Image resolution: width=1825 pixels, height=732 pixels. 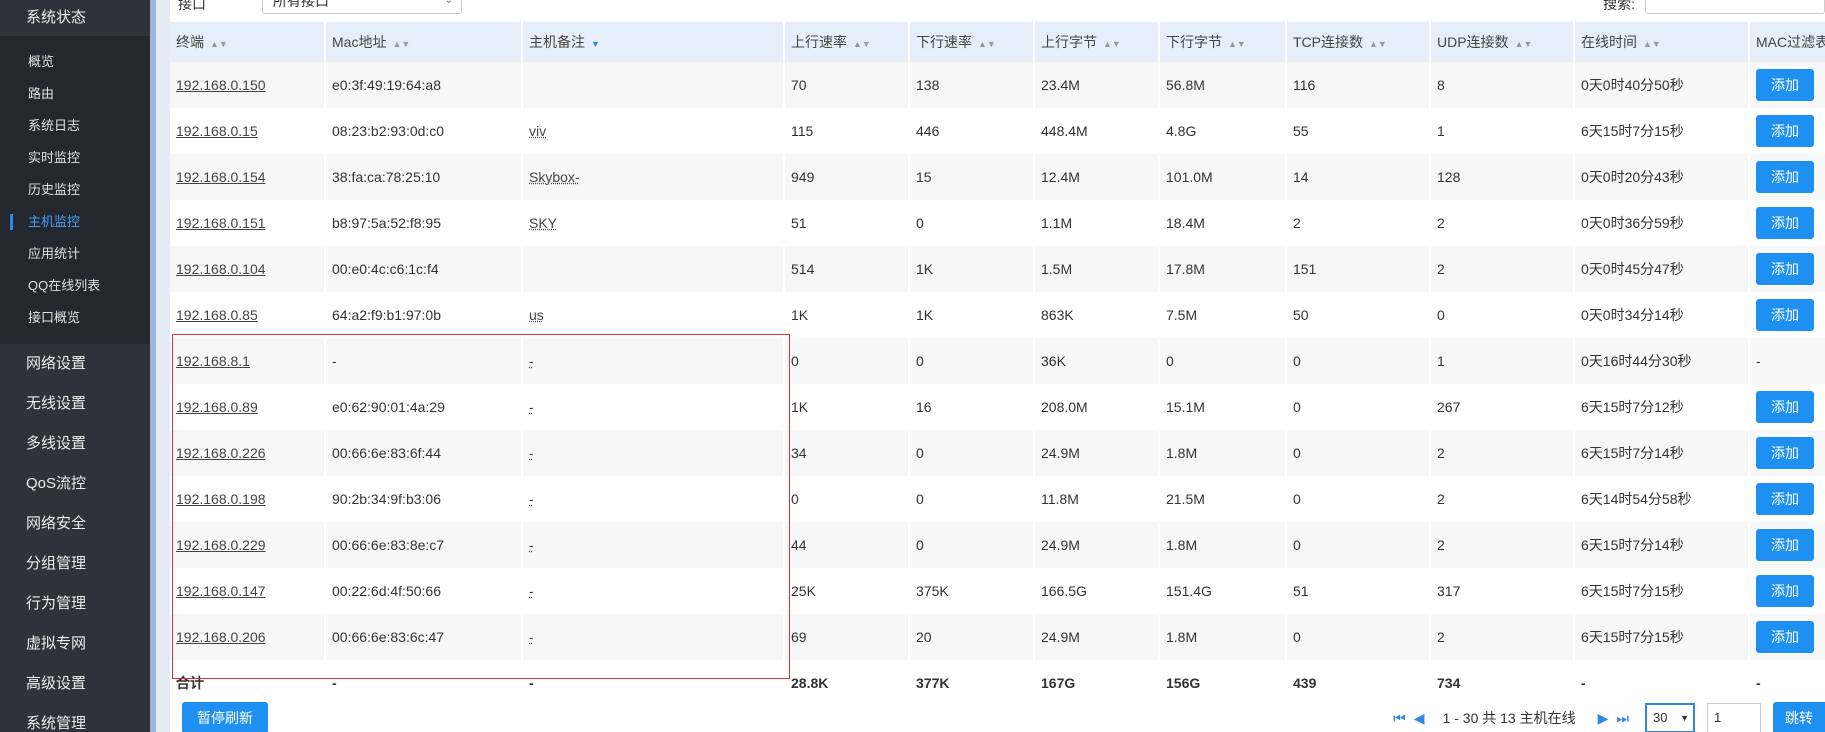 I want to click on host-ip-link: 192.168.0.15, so click(x=217, y=131).